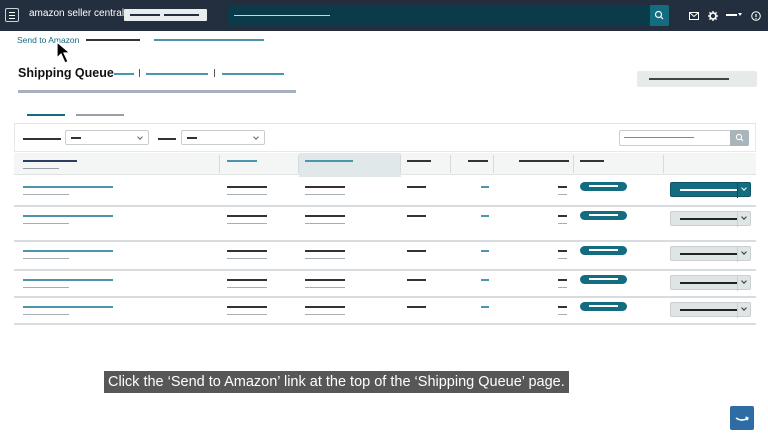 The height and width of the screenshot is (433, 768). What do you see at coordinates (165, 15) in the screenshot?
I see `marketplace-selector` at bounding box center [165, 15].